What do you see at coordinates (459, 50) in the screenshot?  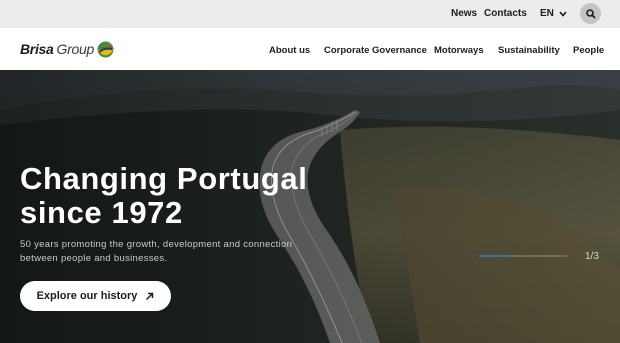 I see `nav-motorways: Motorways` at bounding box center [459, 50].